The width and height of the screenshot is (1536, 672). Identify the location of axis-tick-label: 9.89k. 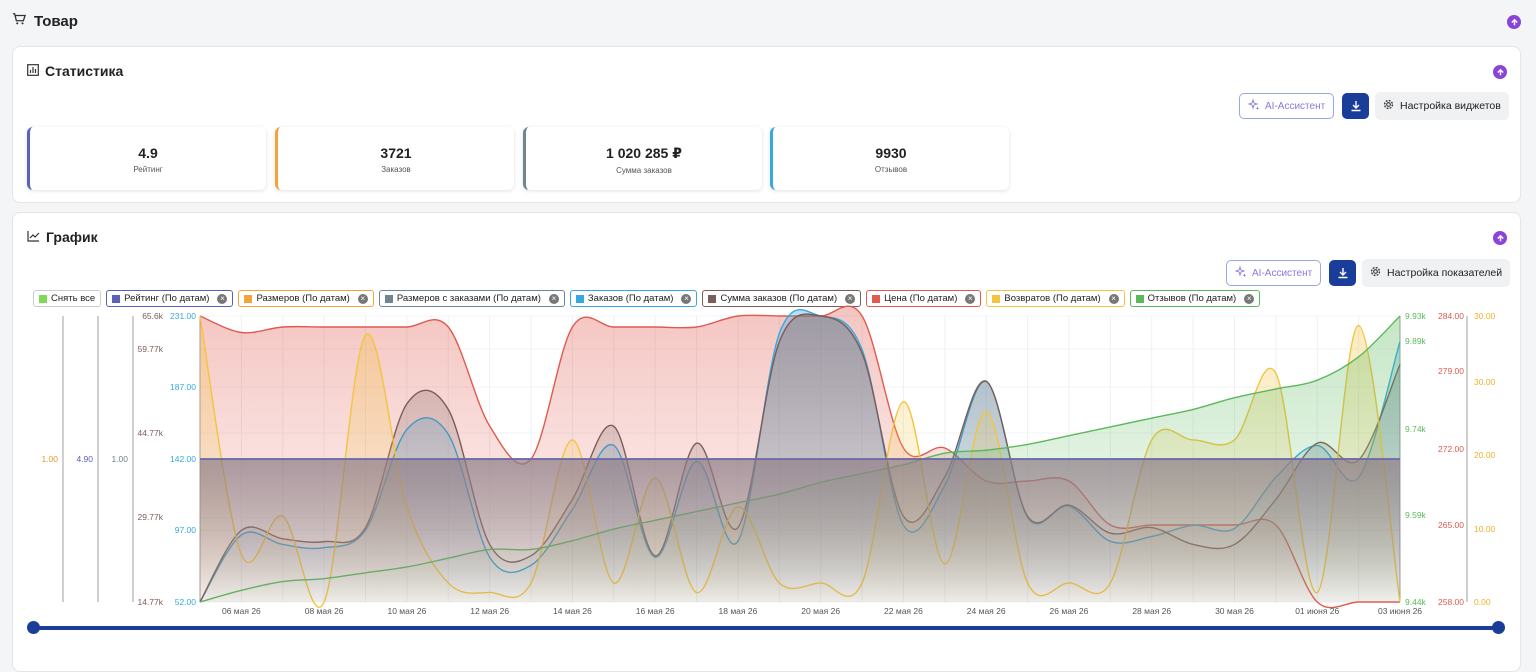
(1416, 341).